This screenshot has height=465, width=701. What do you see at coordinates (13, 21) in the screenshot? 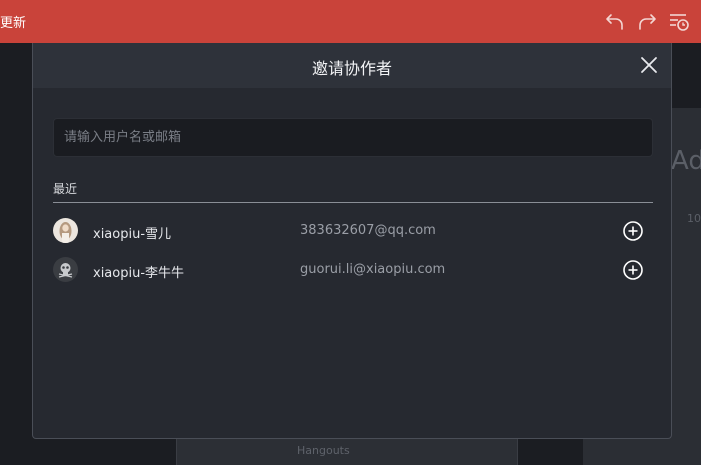
I see `update-link: 更新` at bounding box center [13, 21].